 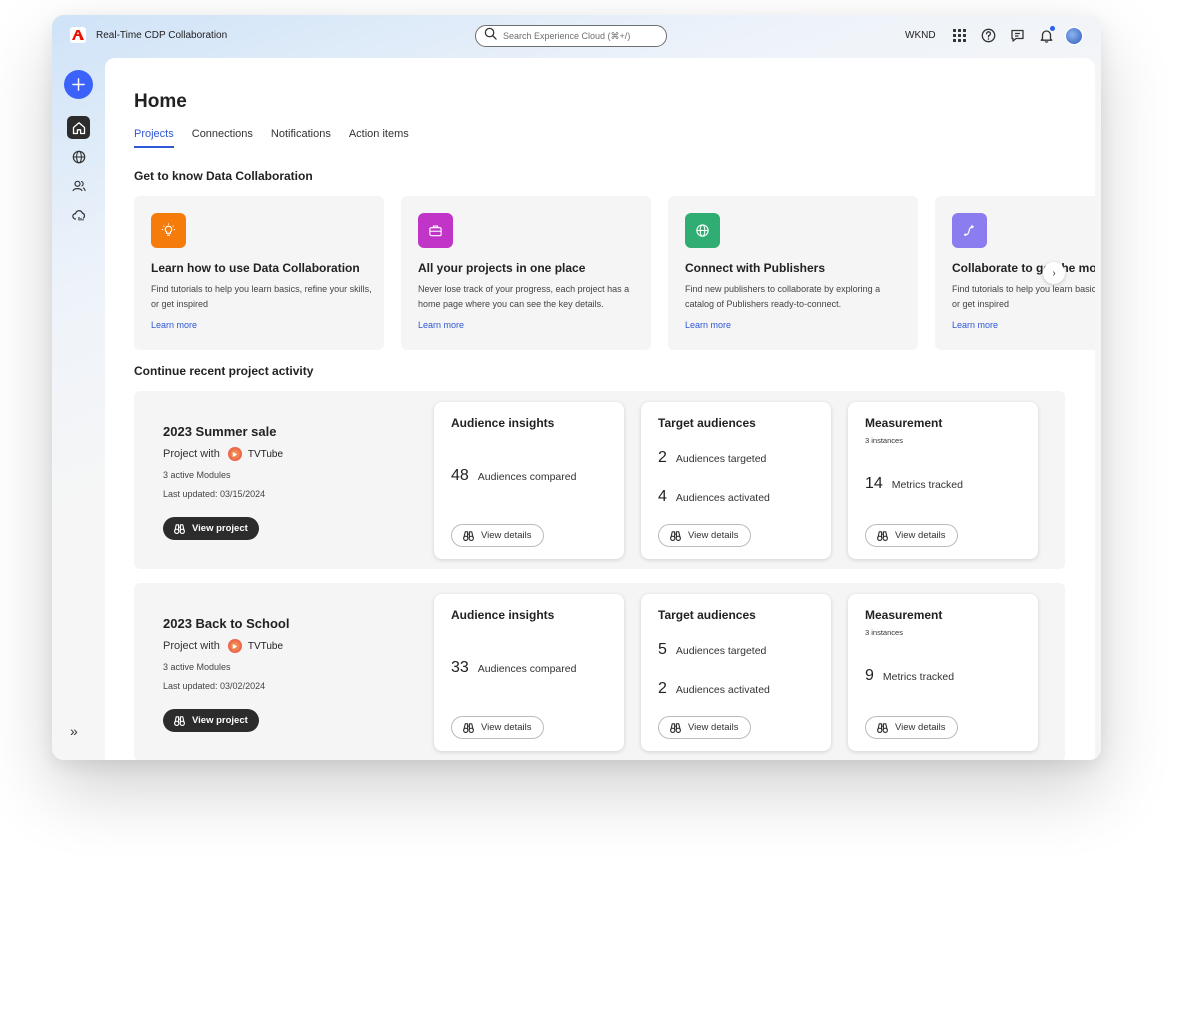 What do you see at coordinates (712, 458) in the screenshot?
I see `metric: 2 Audiences targeted` at bounding box center [712, 458].